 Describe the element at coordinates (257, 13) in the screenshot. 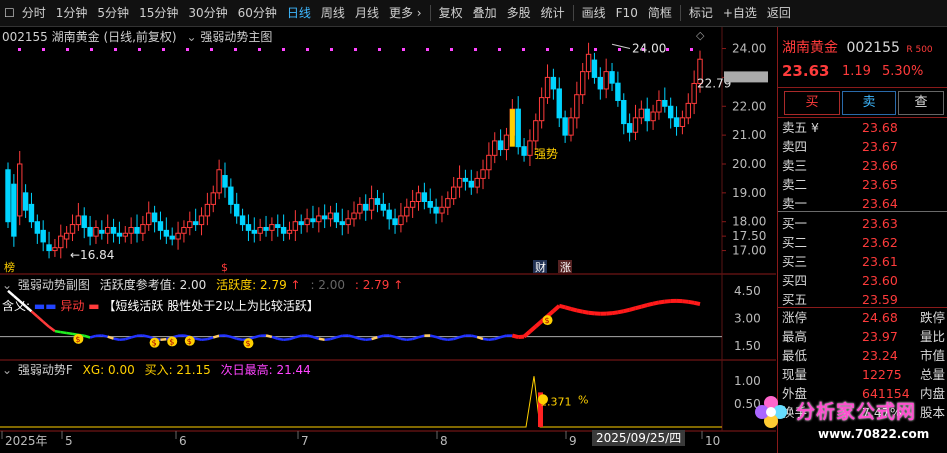

I see `tab-60min: 60分钟` at that location.